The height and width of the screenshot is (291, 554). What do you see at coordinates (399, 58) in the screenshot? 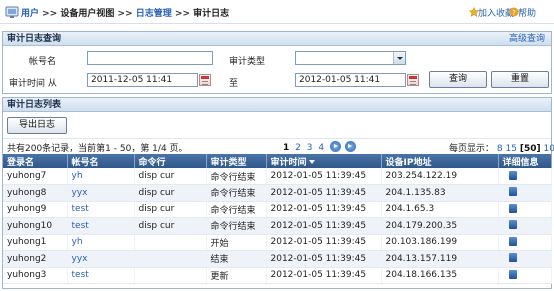
I see `chevron-down-icon` at bounding box center [399, 58].